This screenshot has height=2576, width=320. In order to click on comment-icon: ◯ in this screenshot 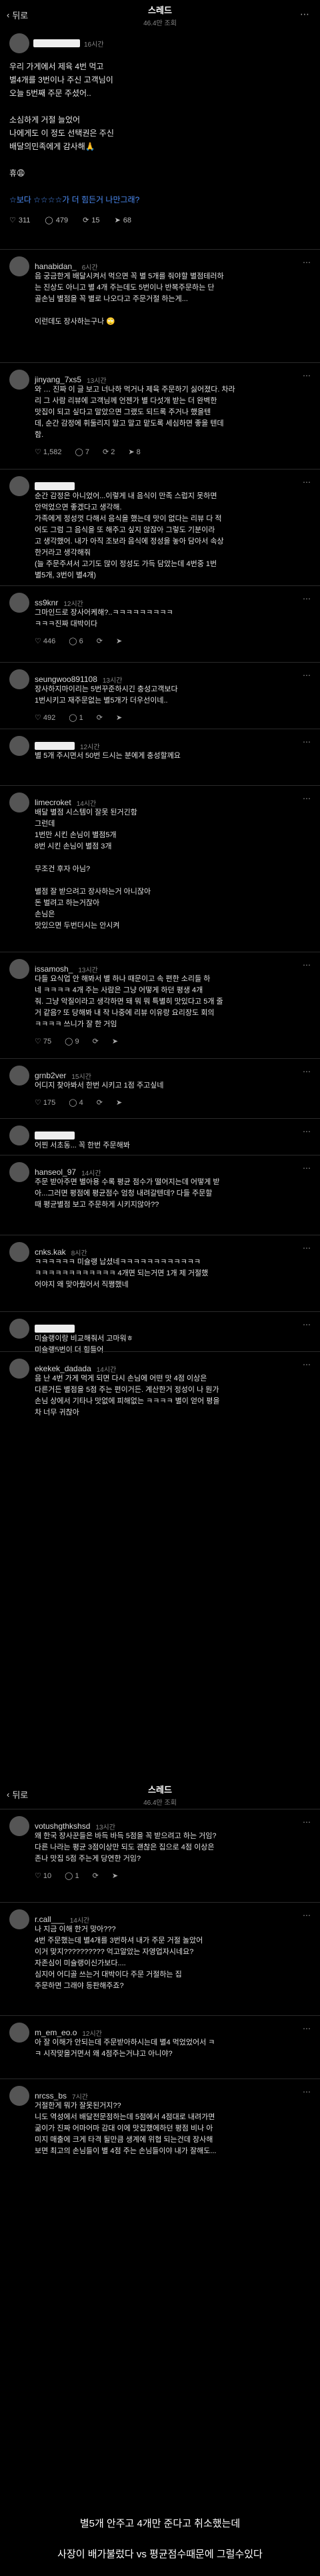, I will do `click(70, 1876)`.